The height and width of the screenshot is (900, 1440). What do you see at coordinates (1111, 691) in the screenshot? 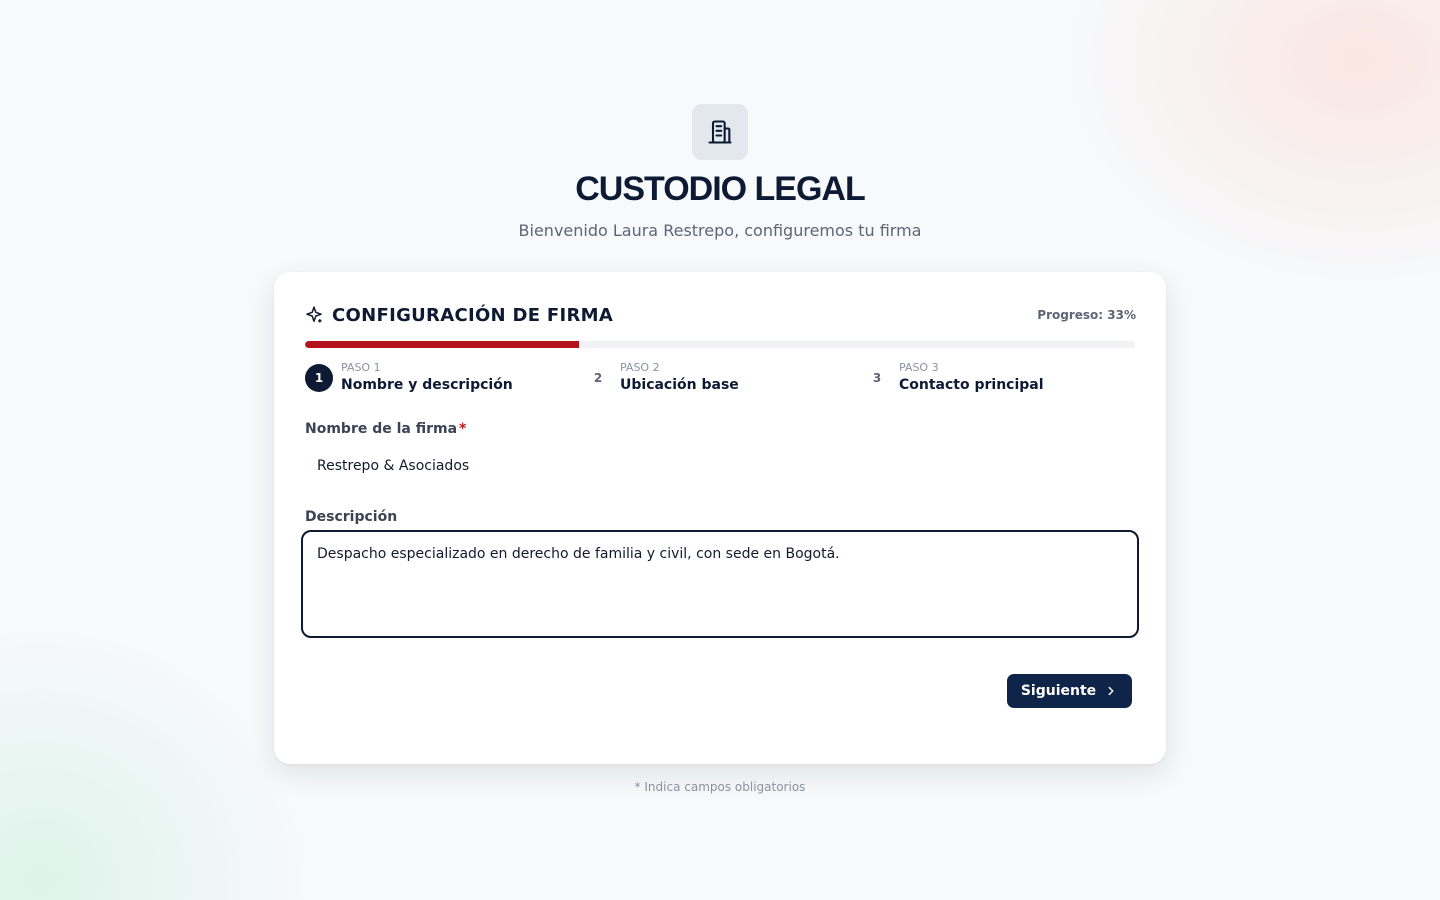
I see `chevron-right-icon` at bounding box center [1111, 691].